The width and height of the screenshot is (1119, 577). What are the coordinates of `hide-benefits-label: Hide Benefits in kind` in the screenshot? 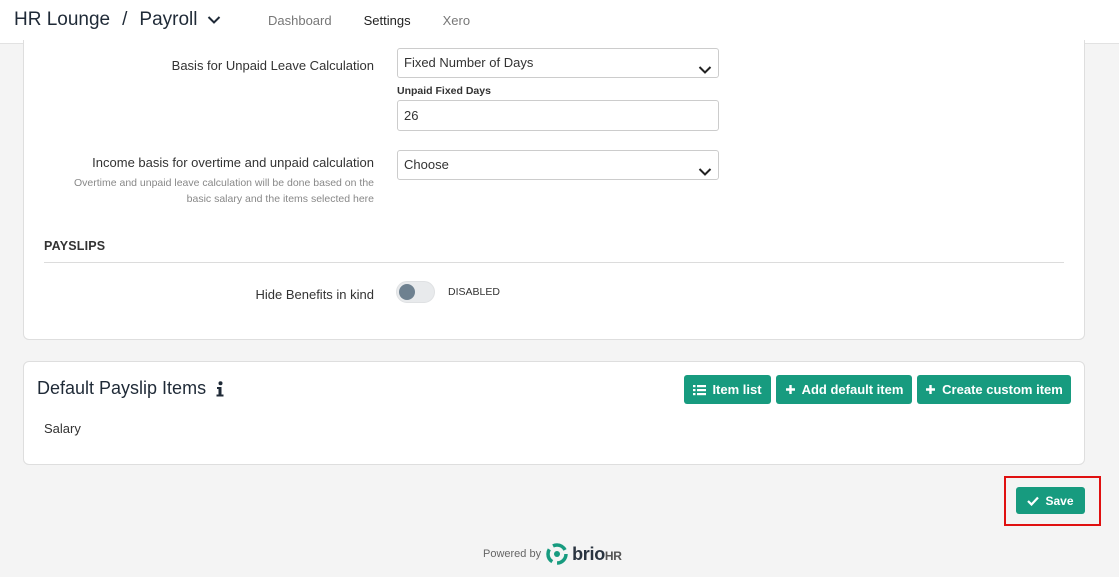 It's located at (314, 294).